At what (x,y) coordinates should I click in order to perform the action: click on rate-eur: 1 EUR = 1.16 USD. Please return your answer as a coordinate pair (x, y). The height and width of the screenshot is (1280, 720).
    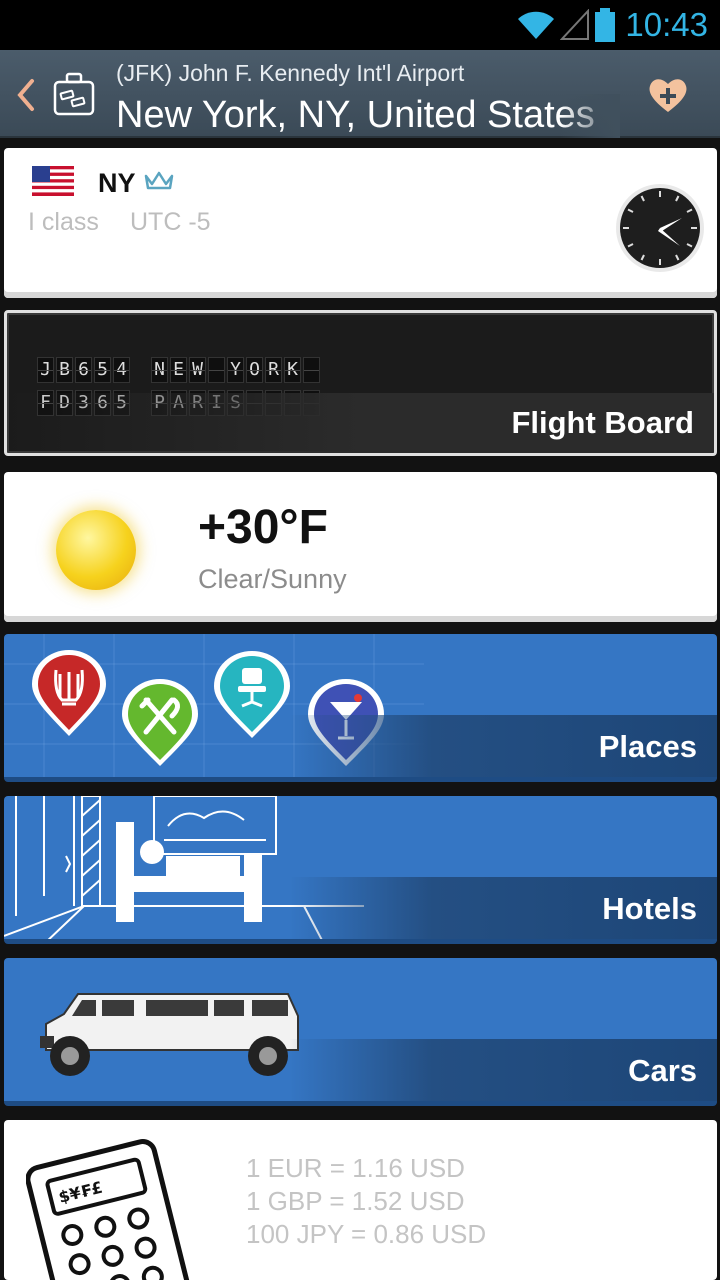
    Looking at the image, I should click on (355, 1168).